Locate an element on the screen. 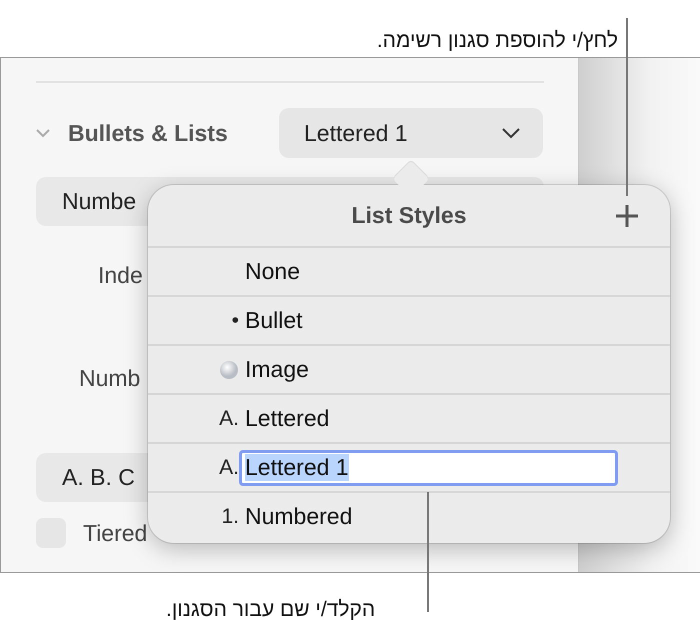 The height and width of the screenshot is (630, 700). name-field: Lettered 1 is located at coordinates (428, 468).